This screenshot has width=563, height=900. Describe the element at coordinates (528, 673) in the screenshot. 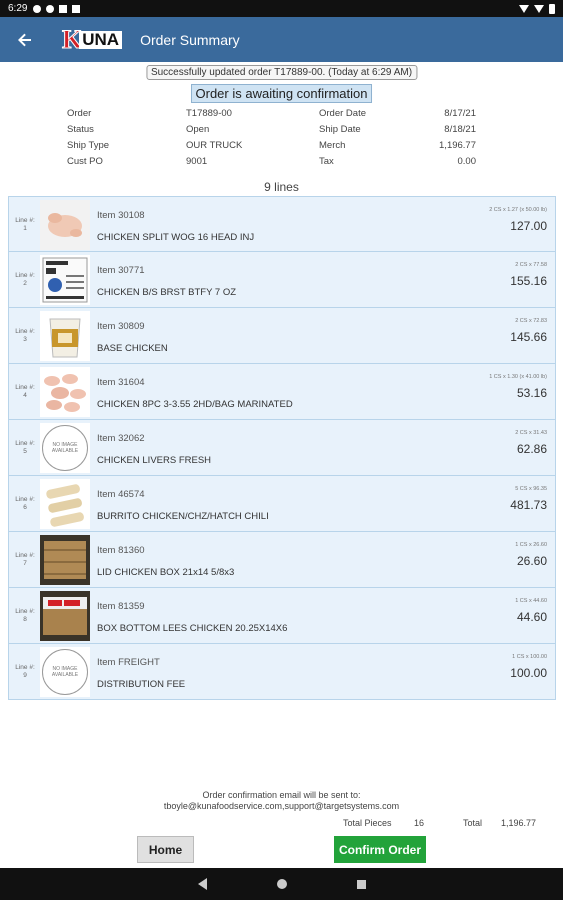

I see `item-amount: 100.00` at that location.